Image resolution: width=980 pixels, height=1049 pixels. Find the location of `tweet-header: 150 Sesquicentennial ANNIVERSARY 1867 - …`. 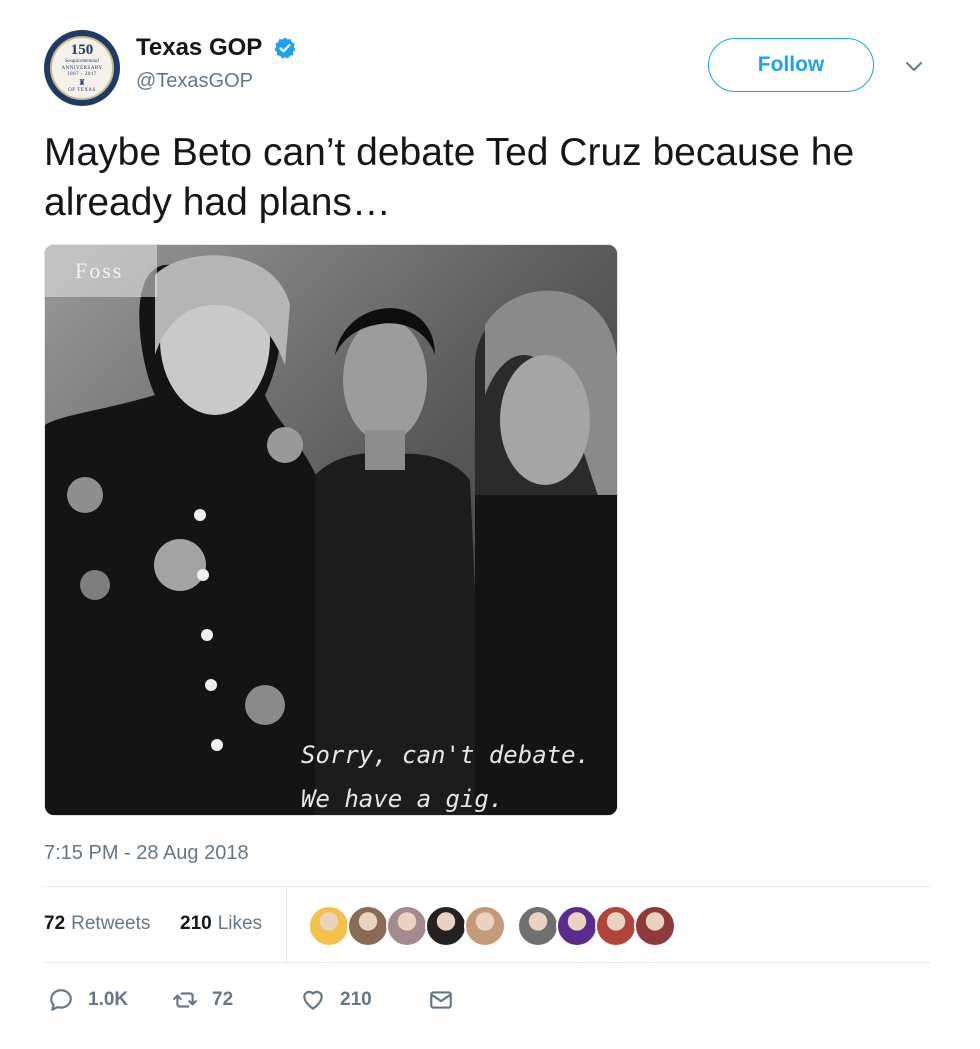

tweet-header: 150 Sesquicentennial ANNIVERSARY 1867 - … is located at coordinates (489, 70).